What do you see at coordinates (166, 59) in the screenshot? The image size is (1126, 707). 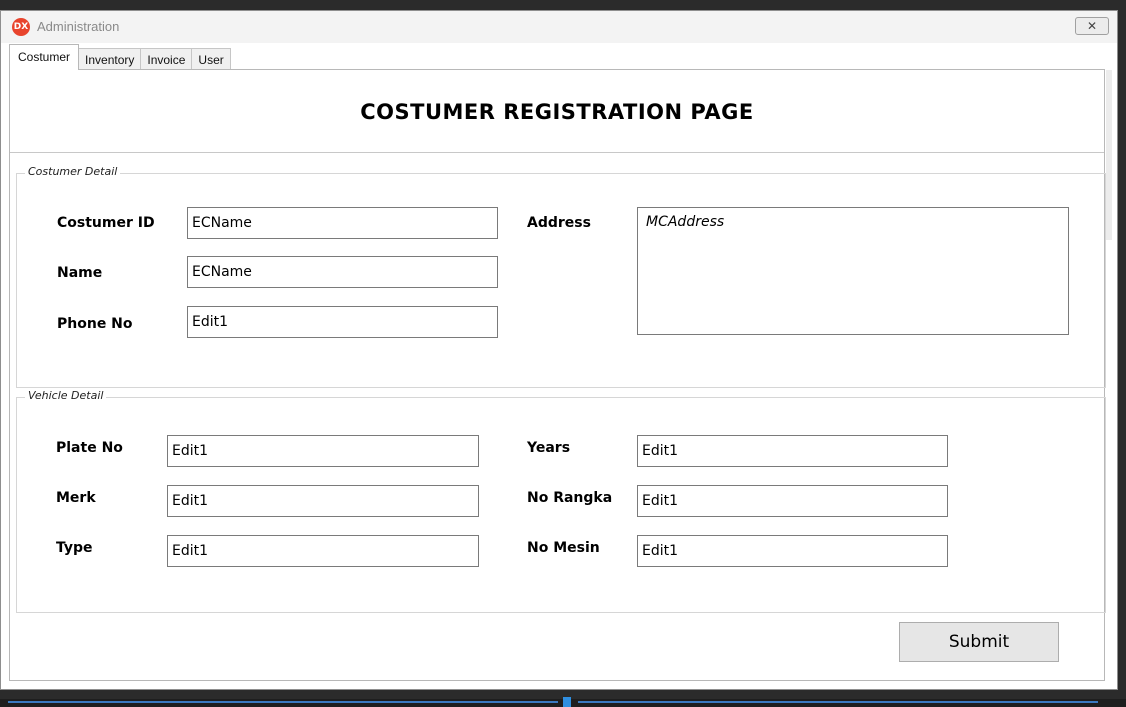 I see `tab-invoice: Invoice` at bounding box center [166, 59].